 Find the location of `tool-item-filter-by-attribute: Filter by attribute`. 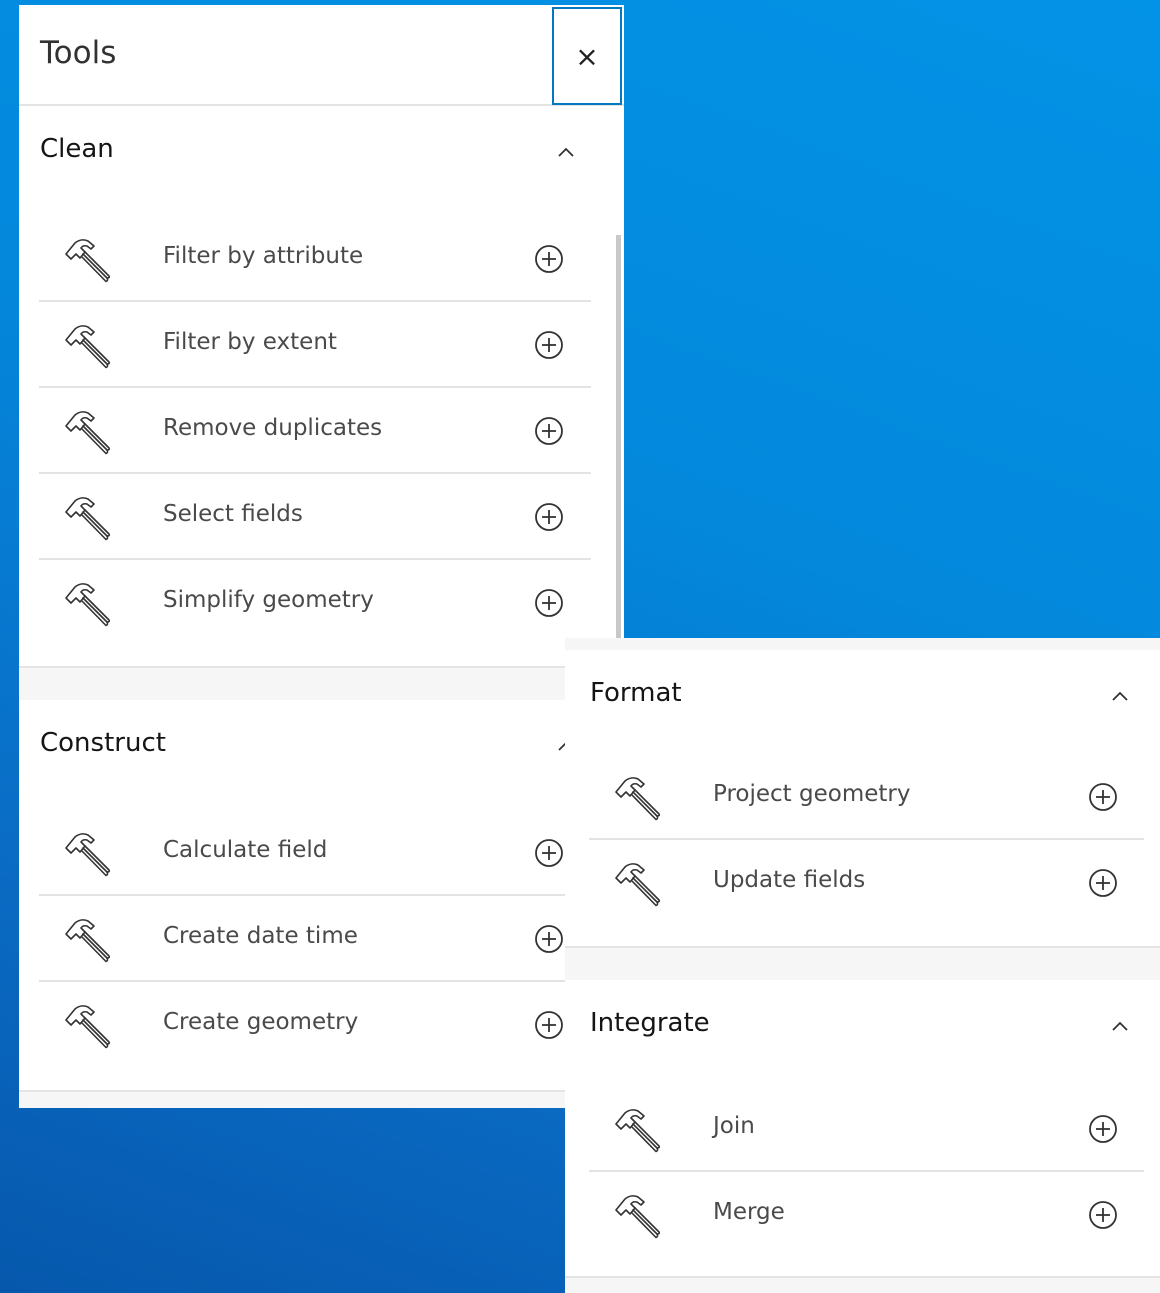

tool-item-filter-by-attribute: Filter by attribute is located at coordinates (315, 259).